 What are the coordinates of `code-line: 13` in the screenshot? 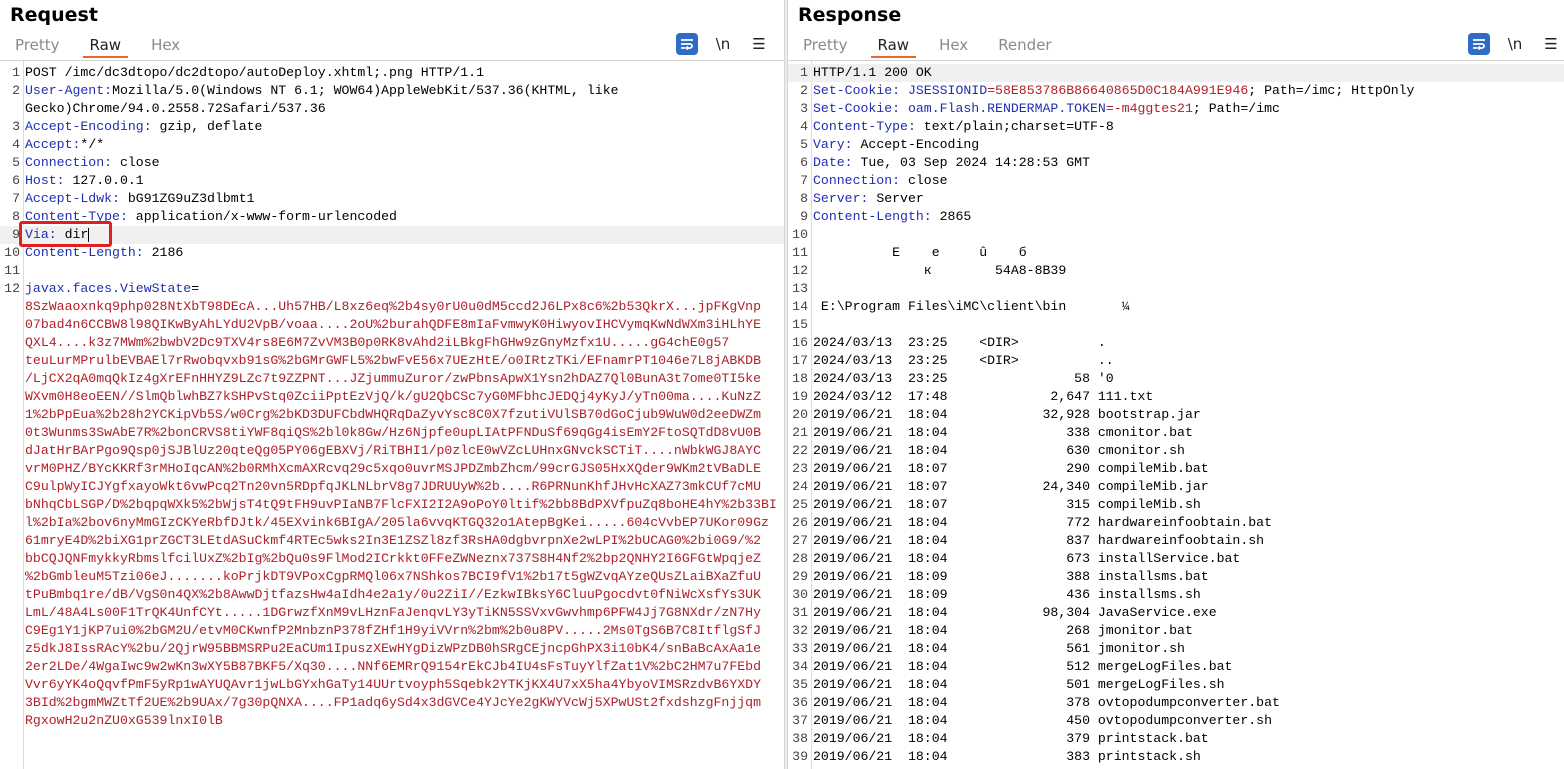 It's located at (1176, 289).